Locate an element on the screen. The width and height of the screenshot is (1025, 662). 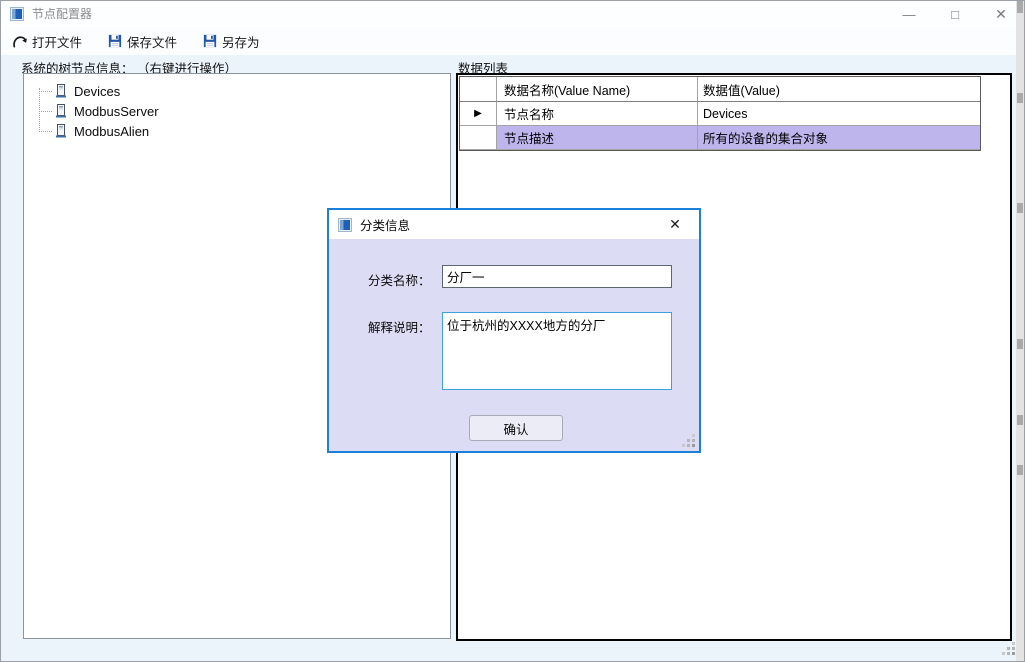
table-row: ▶ 节点名称 Devices is located at coordinates (720, 114).